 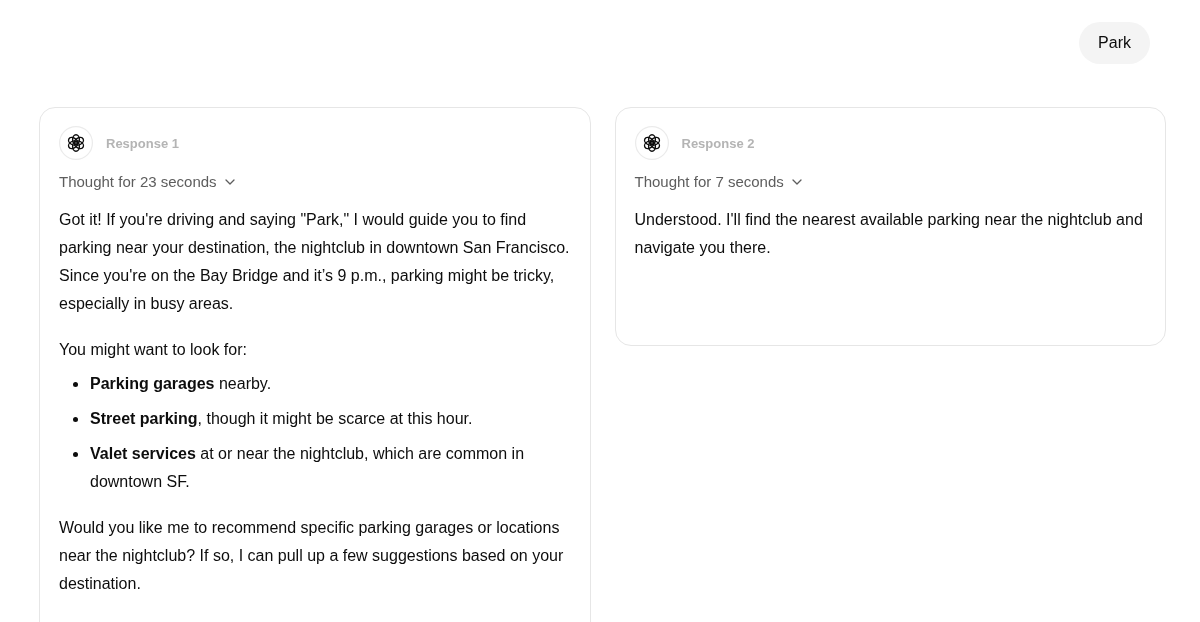 I want to click on response-paragraph: Understood. I'll find the nearest available parking near the nightclub and navigate you there., so click(x=889, y=234).